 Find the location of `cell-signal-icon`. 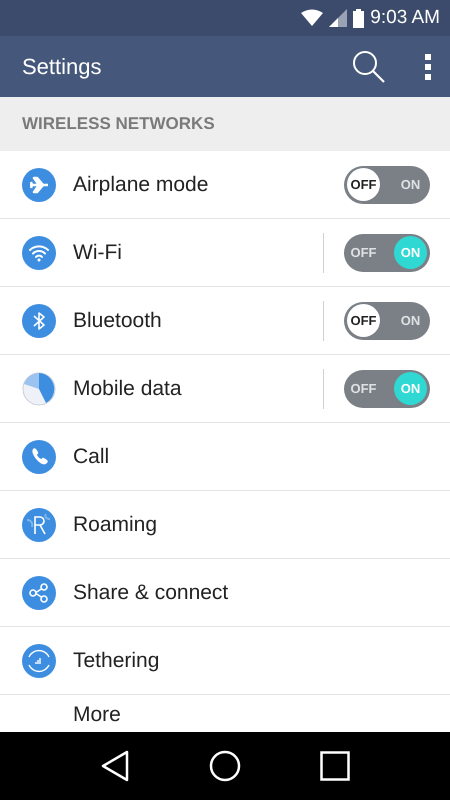

cell-signal-icon is located at coordinates (338, 18).